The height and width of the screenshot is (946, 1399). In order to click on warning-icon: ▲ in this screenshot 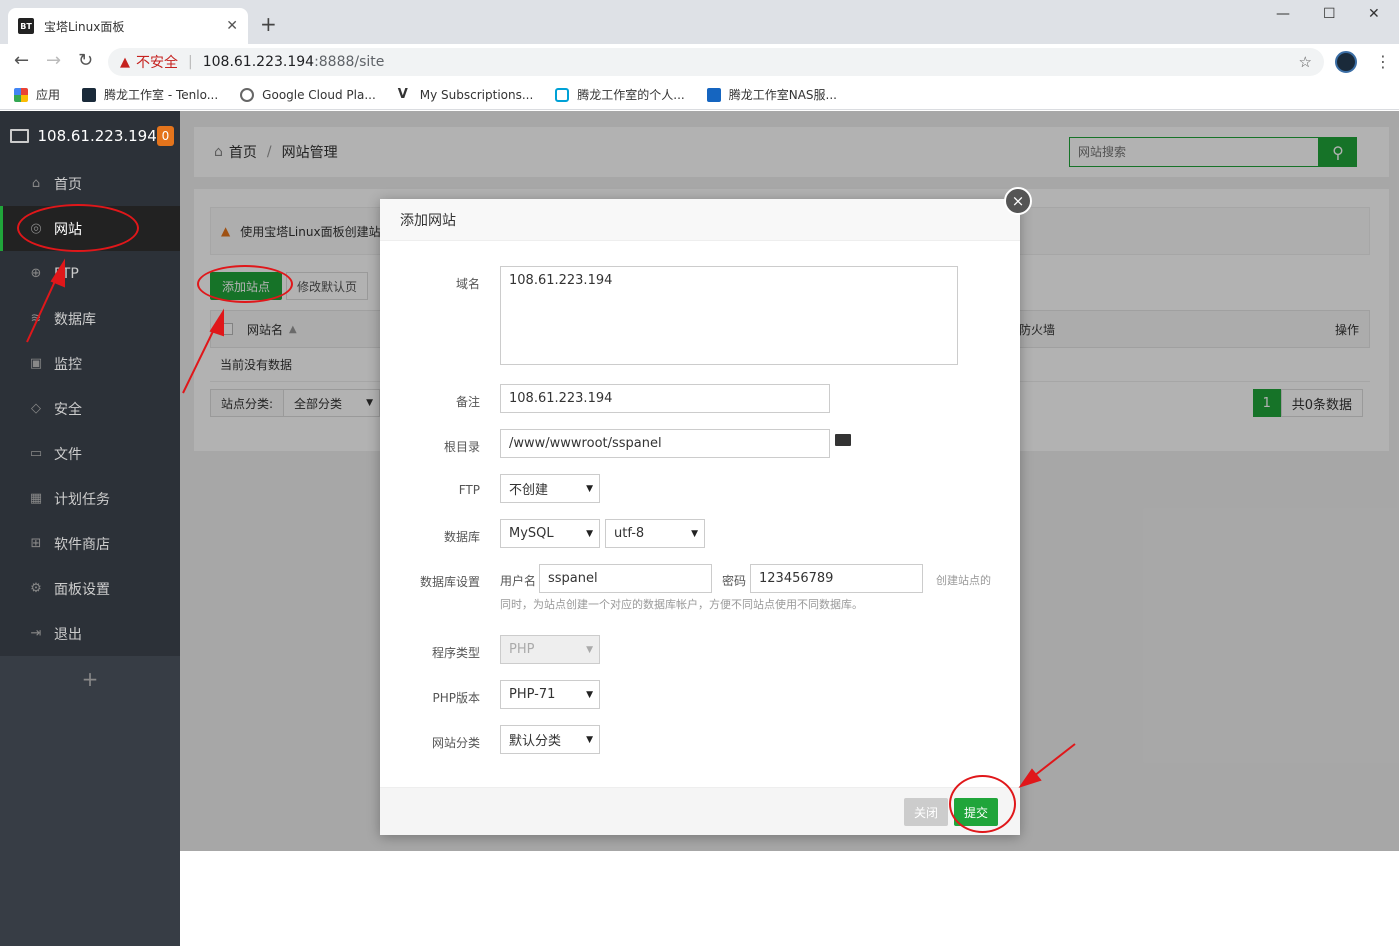, I will do `click(125, 62)`.